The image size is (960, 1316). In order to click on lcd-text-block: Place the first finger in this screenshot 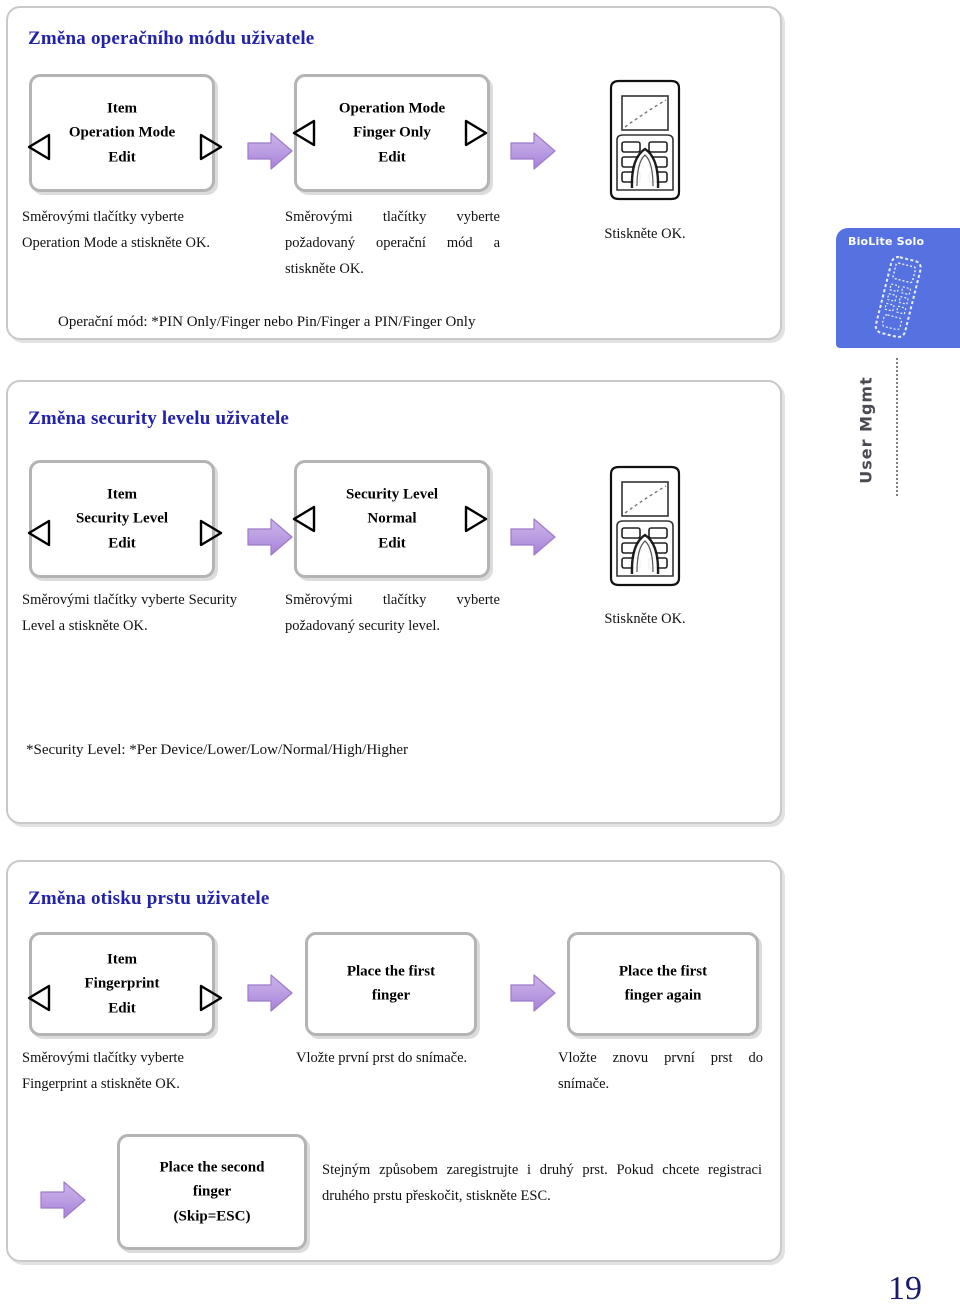, I will do `click(391, 984)`.